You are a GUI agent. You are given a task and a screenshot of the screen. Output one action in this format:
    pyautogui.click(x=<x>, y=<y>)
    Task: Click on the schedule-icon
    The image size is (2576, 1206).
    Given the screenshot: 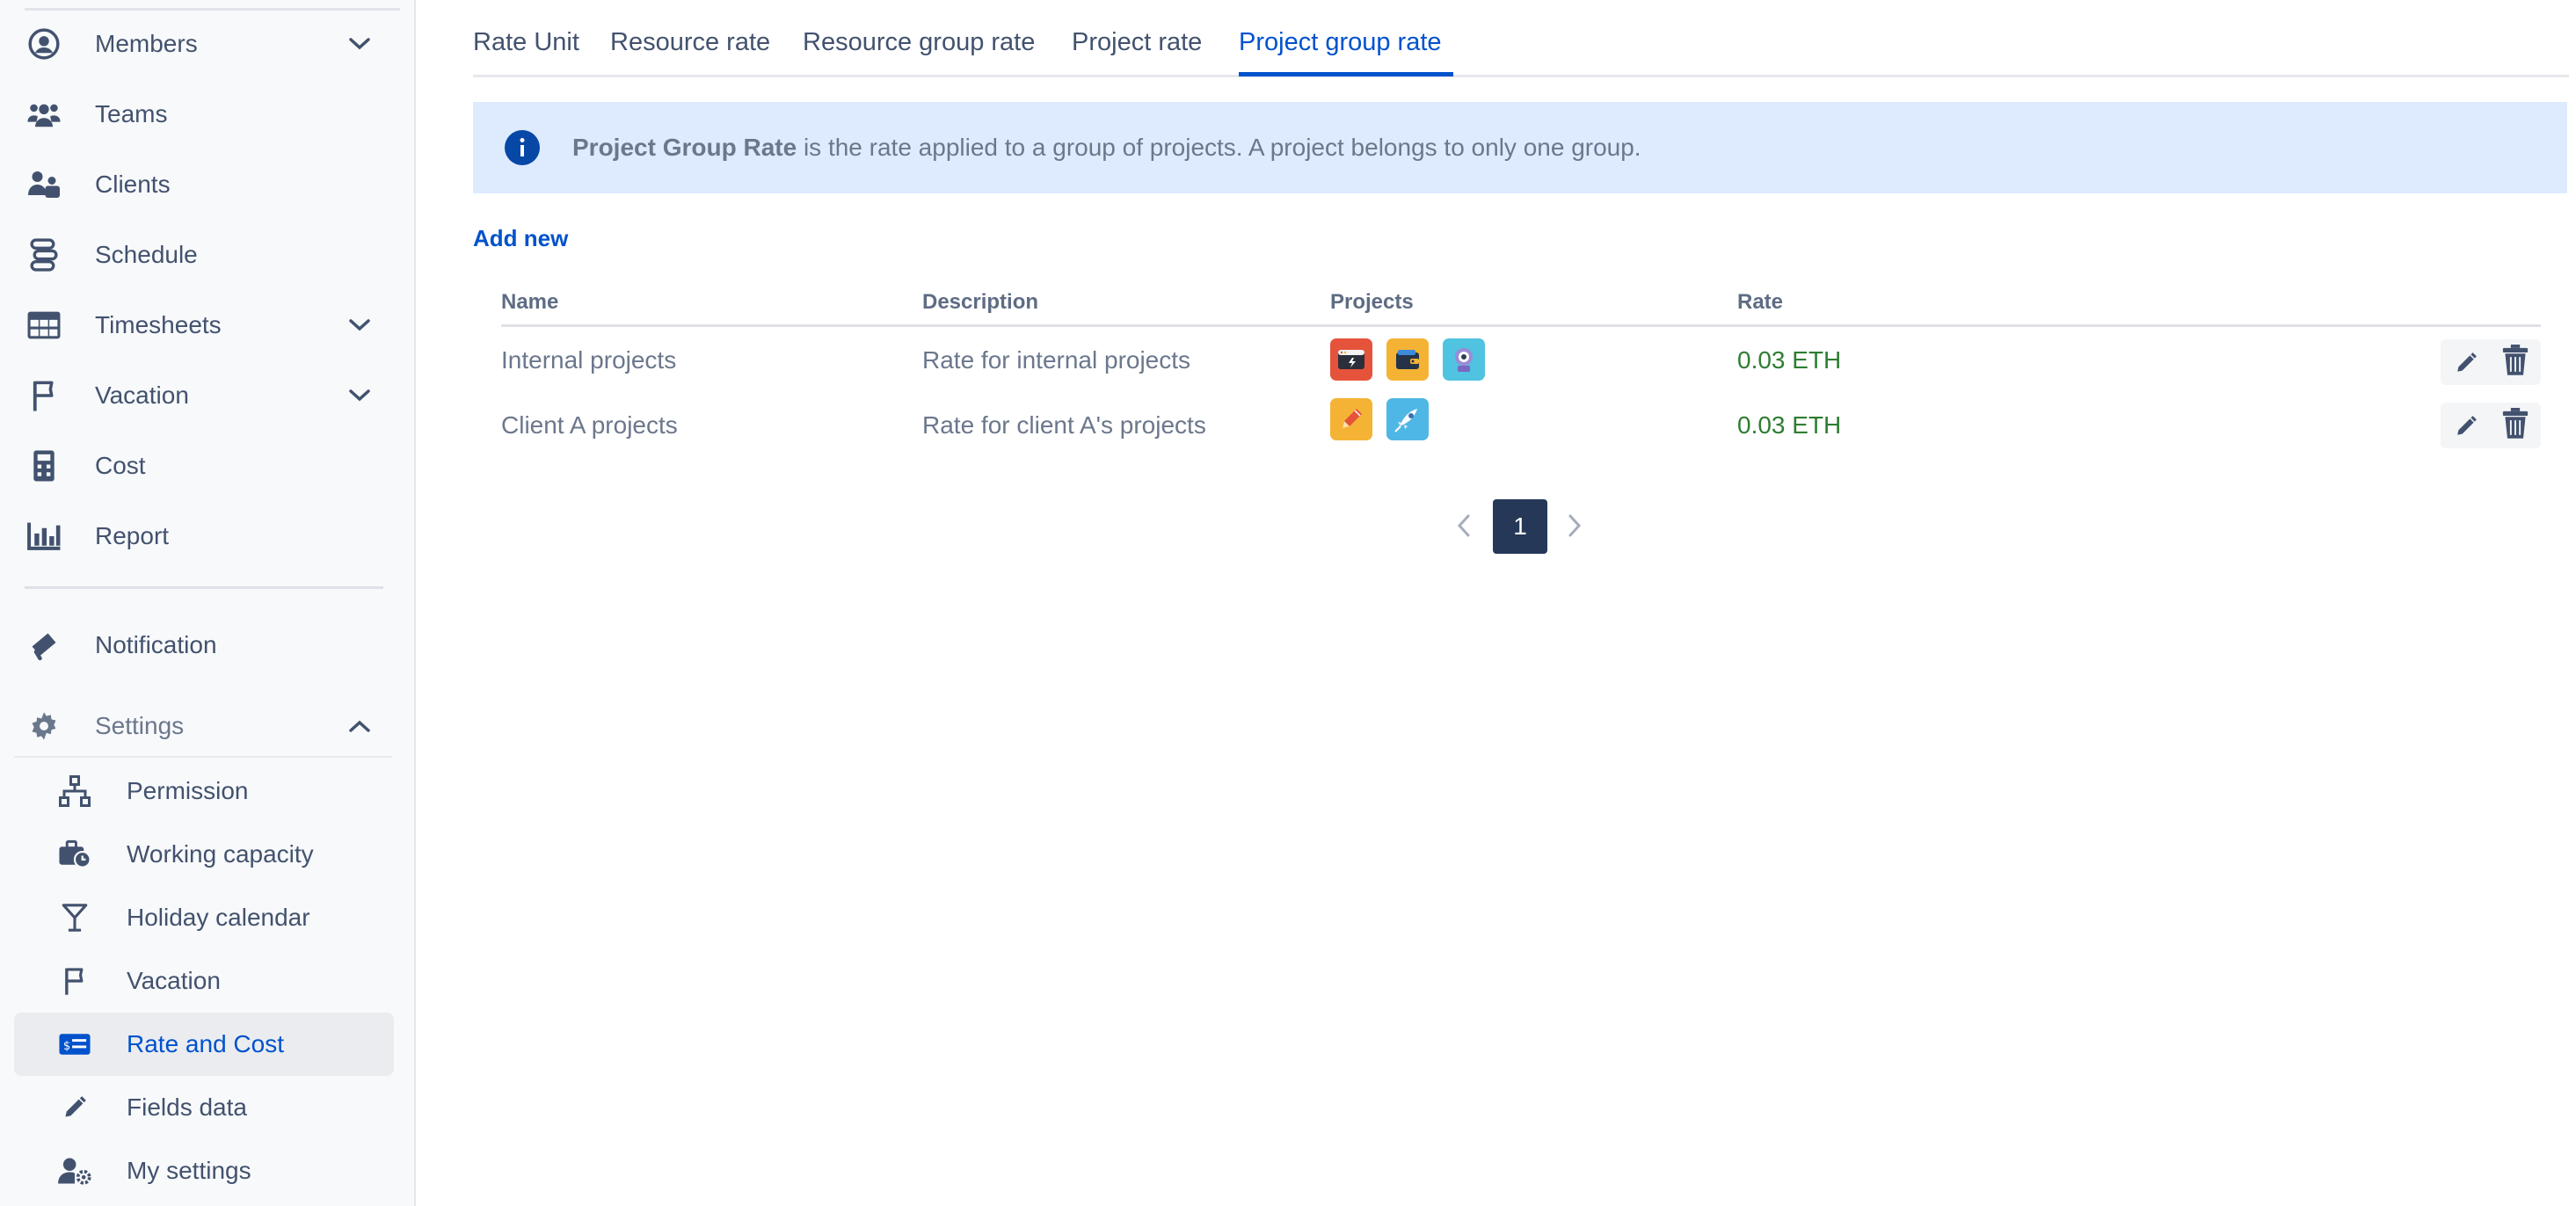 What is the action you would take?
    pyautogui.click(x=44, y=254)
    